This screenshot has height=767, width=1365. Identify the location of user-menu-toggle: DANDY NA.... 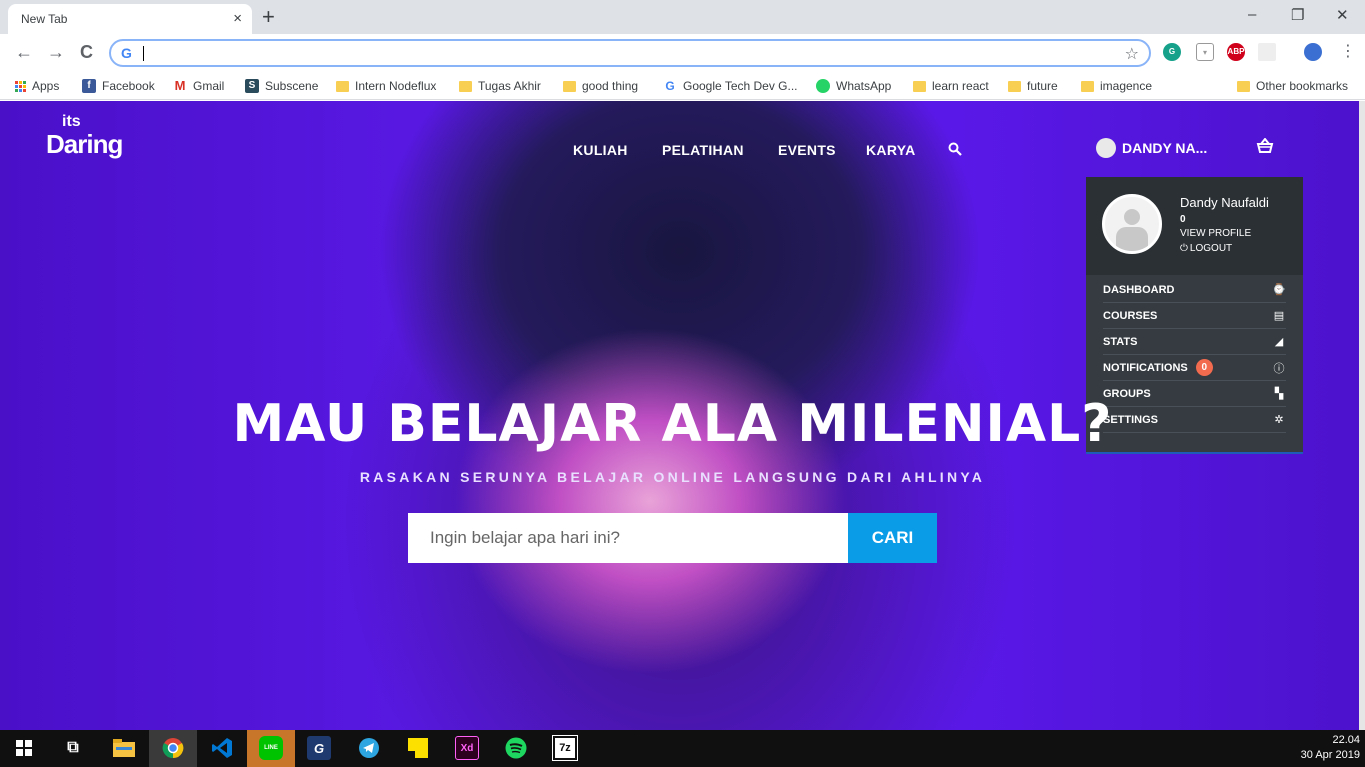
(1151, 148).